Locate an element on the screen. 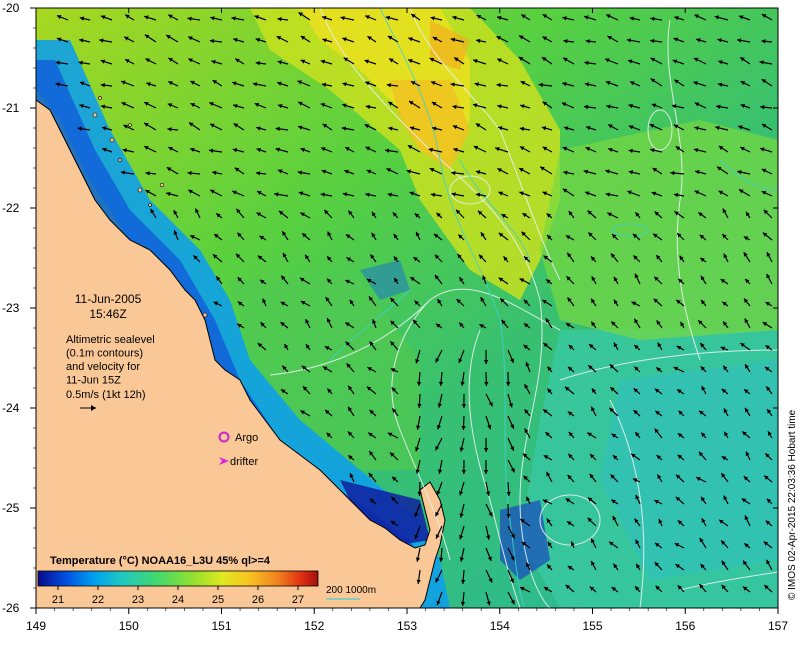 The image size is (800, 645). lon-tick-label: 153 is located at coordinates (407, 626).